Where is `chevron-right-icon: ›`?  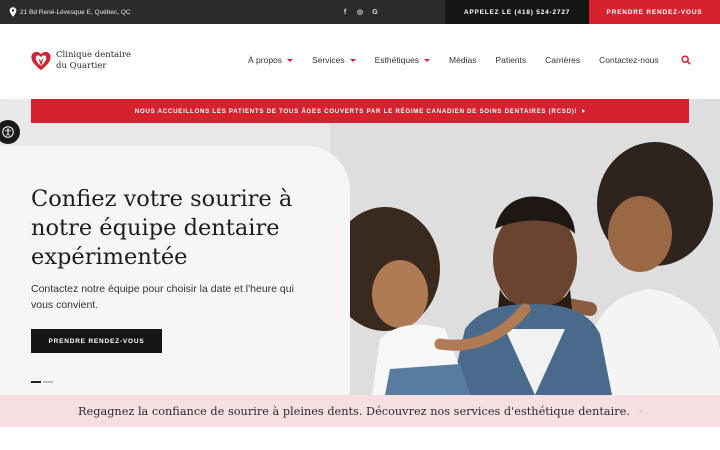 chevron-right-icon: › is located at coordinates (640, 411).